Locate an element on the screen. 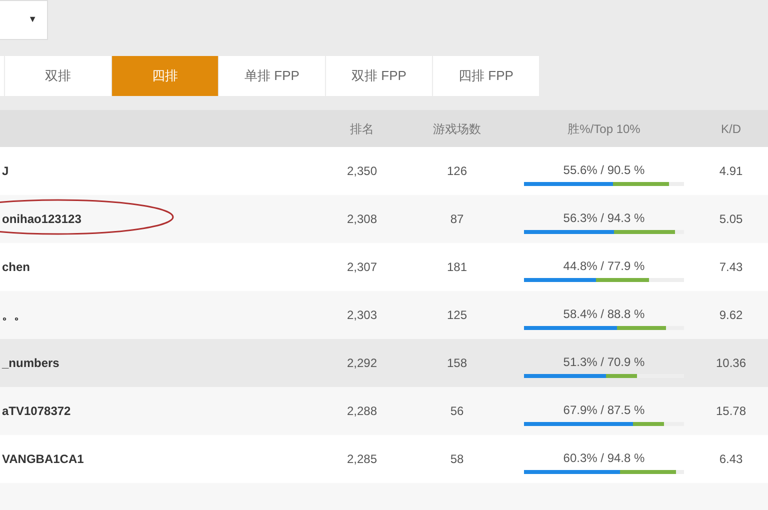 Image resolution: width=768 pixels, height=510 pixels. kd-cell-text: 10.36 is located at coordinates (731, 363).